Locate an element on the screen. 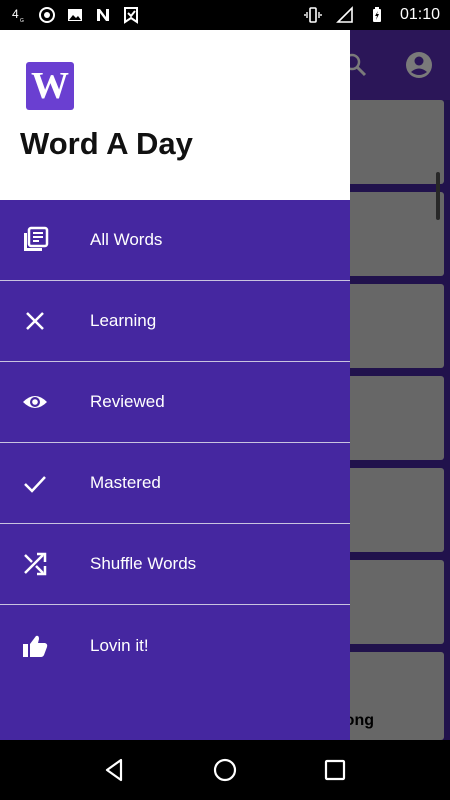  shuffle-icon is located at coordinates (35, 564).